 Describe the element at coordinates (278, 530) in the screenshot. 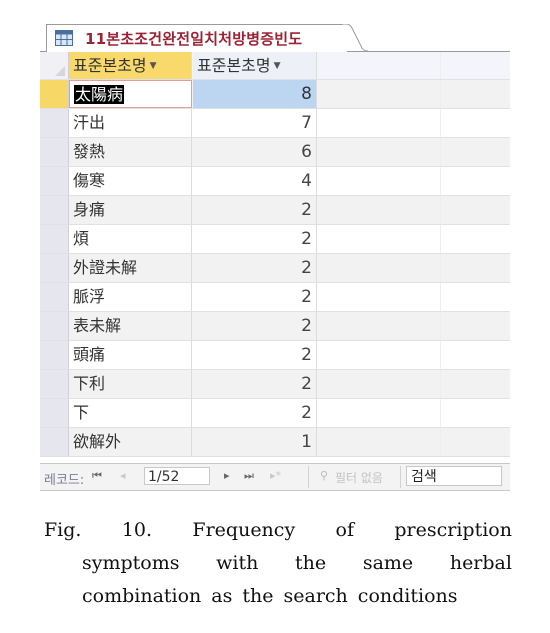

I see `caption-line-1: Fig. 10. Frequency of prescription` at that location.